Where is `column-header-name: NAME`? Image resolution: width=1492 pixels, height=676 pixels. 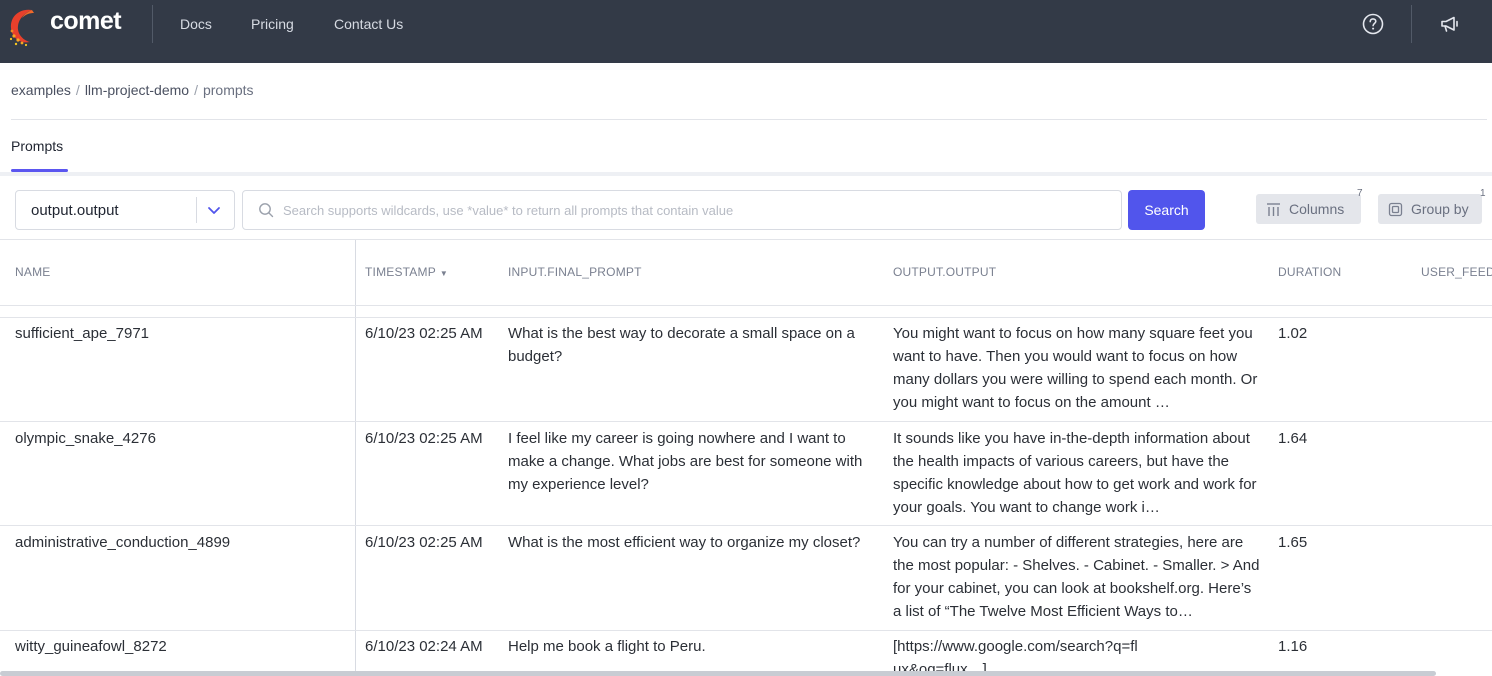 column-header-name: NAME is located at coordinates (32, 272).